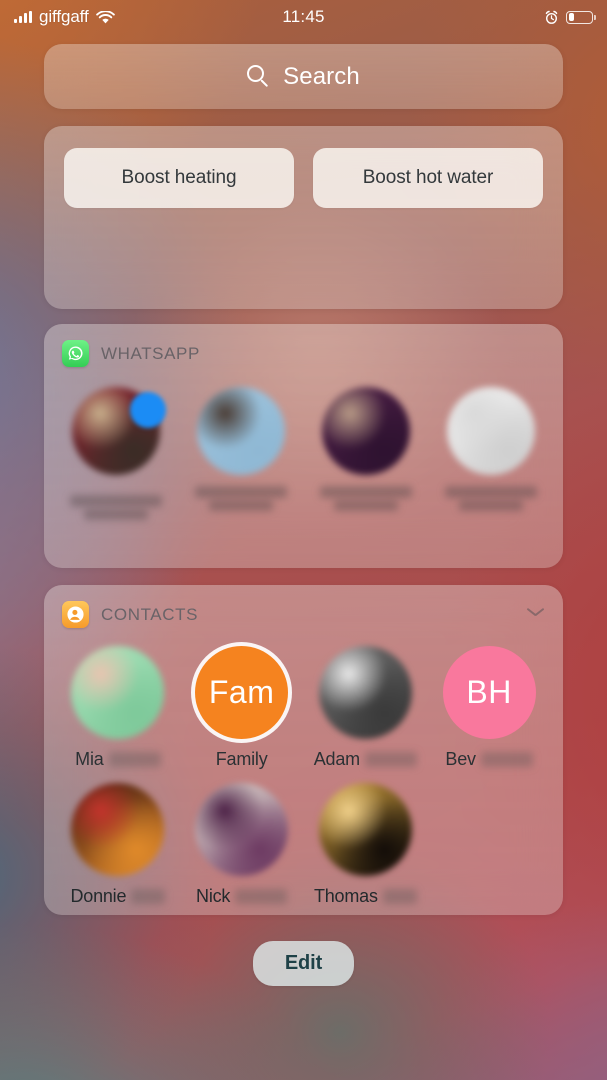  I want to click on contact-first-name: Donnie, so click(98, 895).